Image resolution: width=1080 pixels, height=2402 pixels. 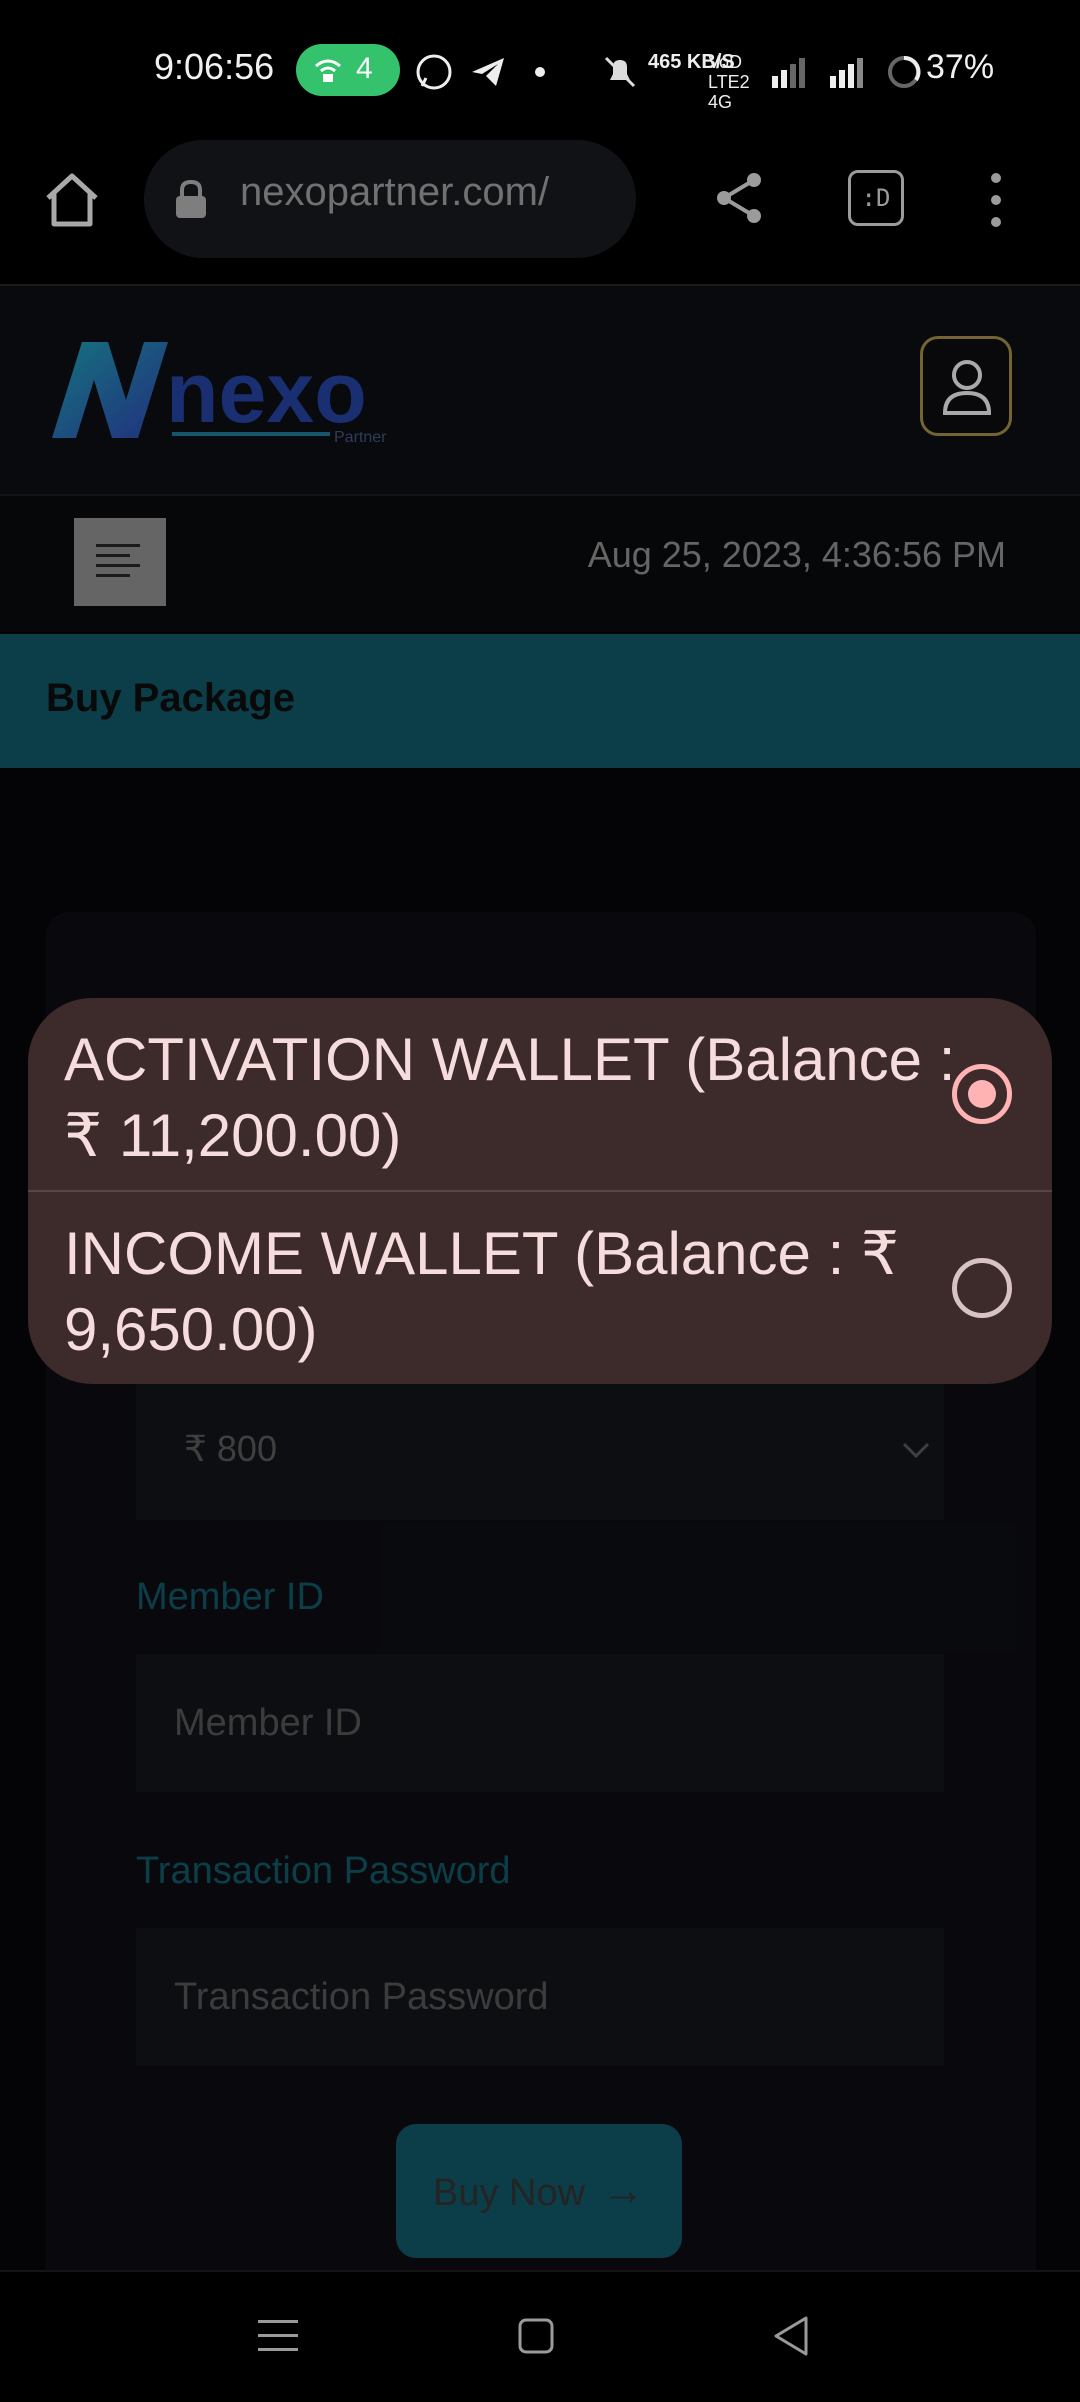 I want to click on telegram-icon, so click(x=488, y=72).